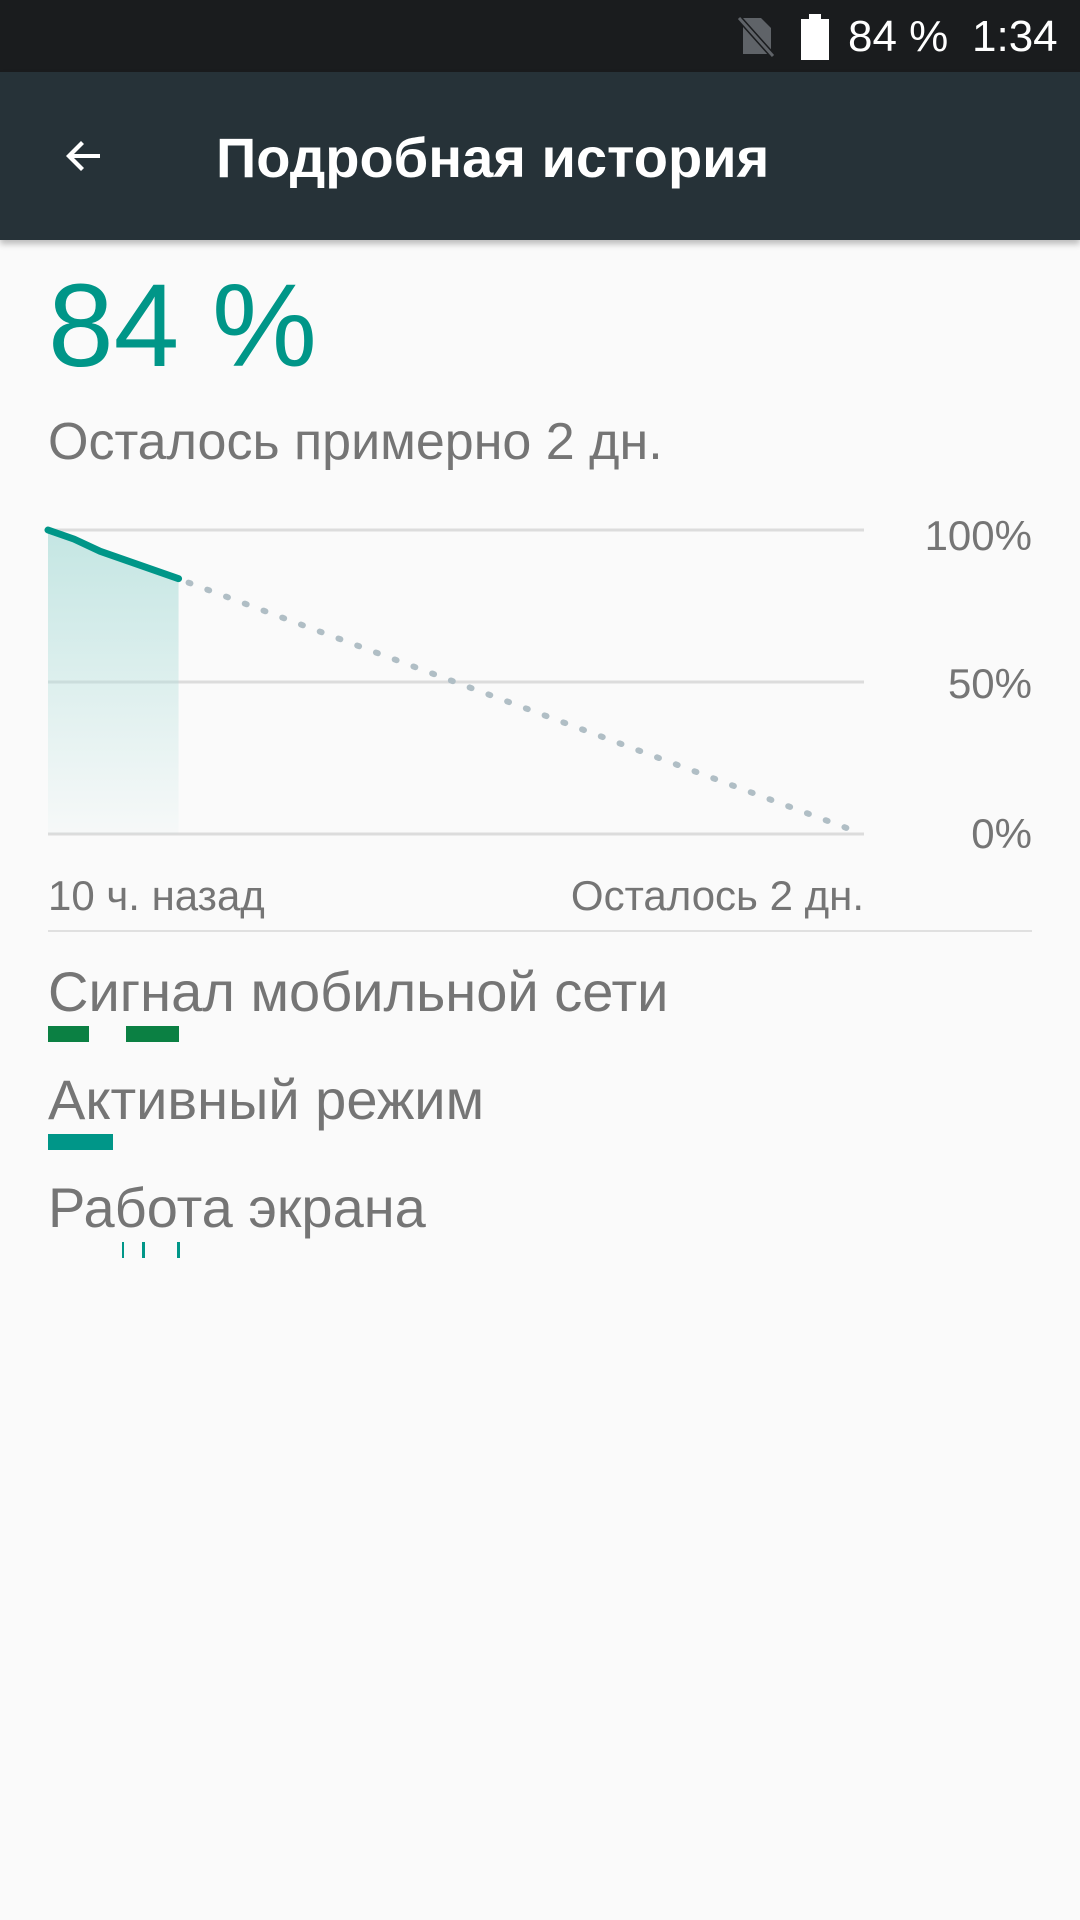 Image resolution: width=1080 pixels, height=1920 pixels. Describe the element at coordinates (989, 683) in the screenshot. I see `y-tick-label-50: 50%` at that location.